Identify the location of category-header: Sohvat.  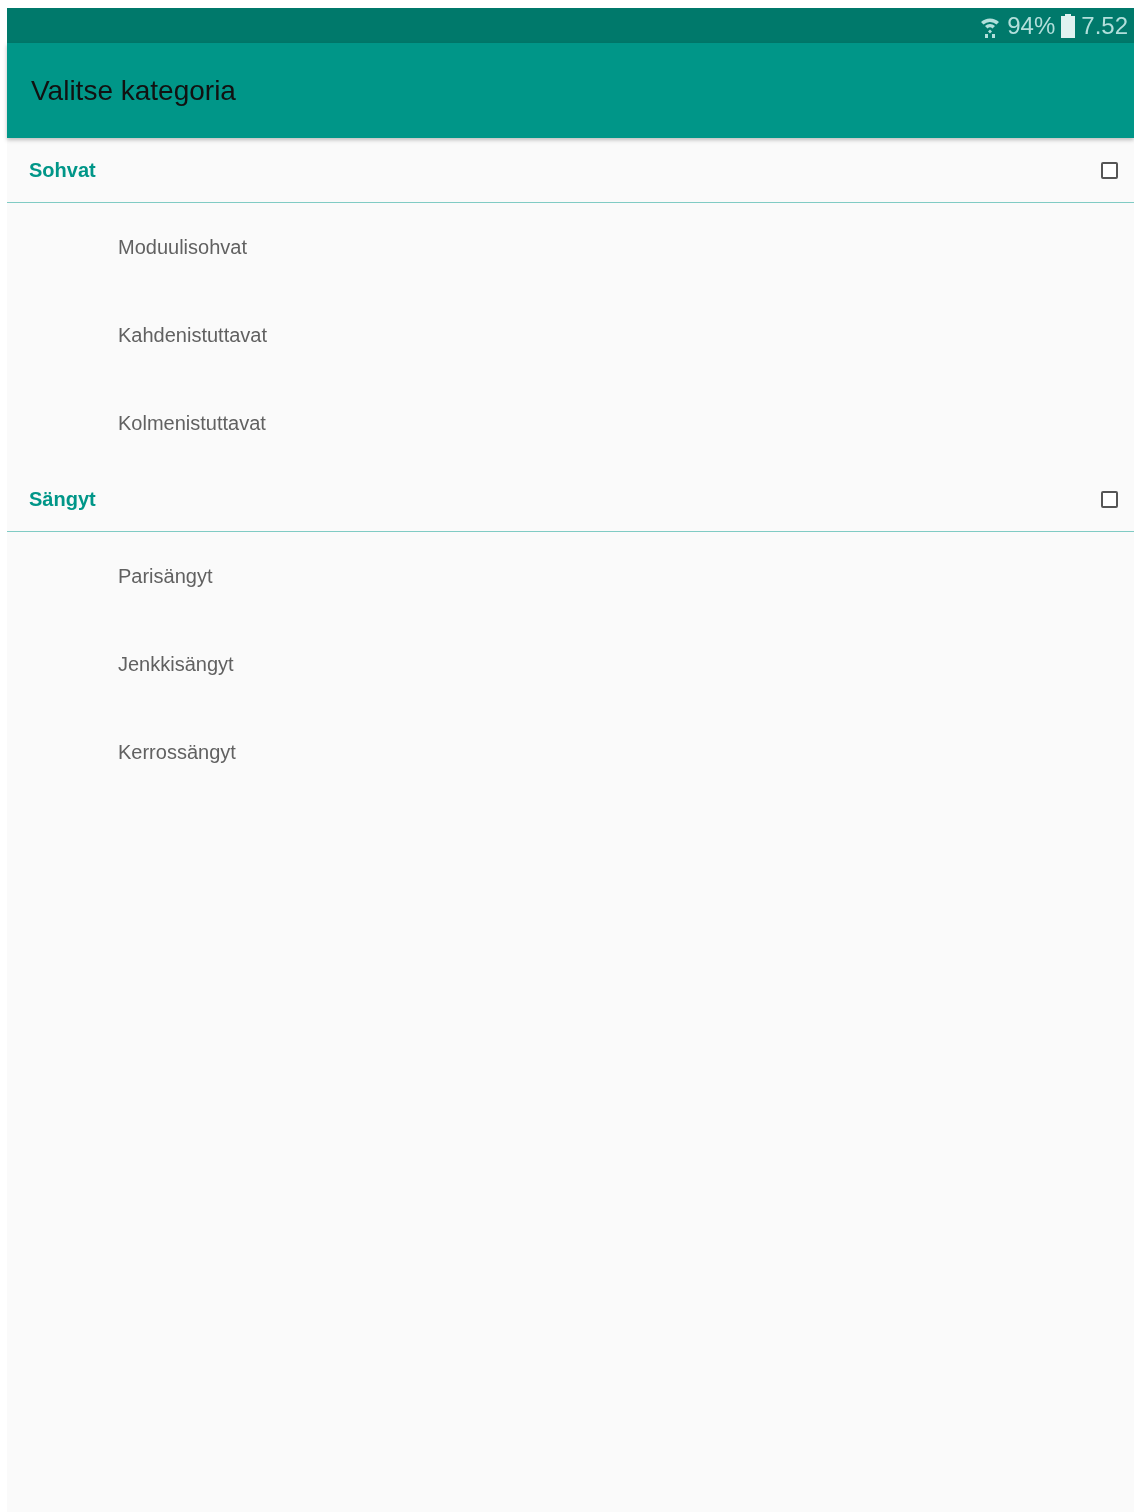
(62, 170).